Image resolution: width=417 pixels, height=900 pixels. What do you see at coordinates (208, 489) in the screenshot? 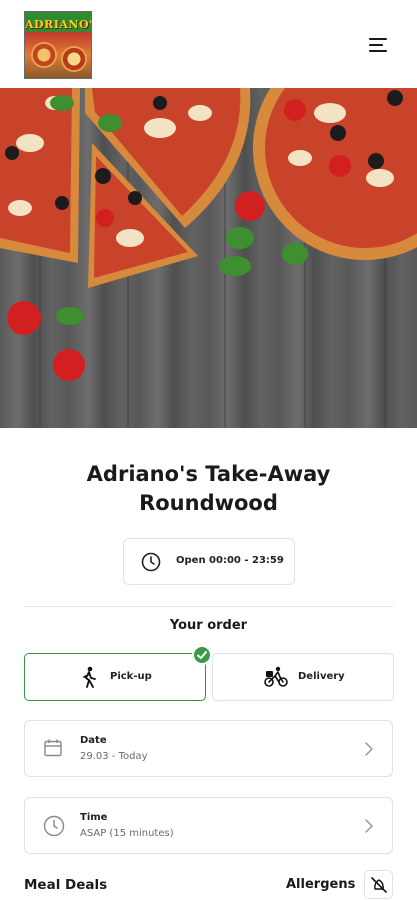
I see `restaurant-name: Adriano's Take-Away Roundwood` at bounding box center [208, 489].